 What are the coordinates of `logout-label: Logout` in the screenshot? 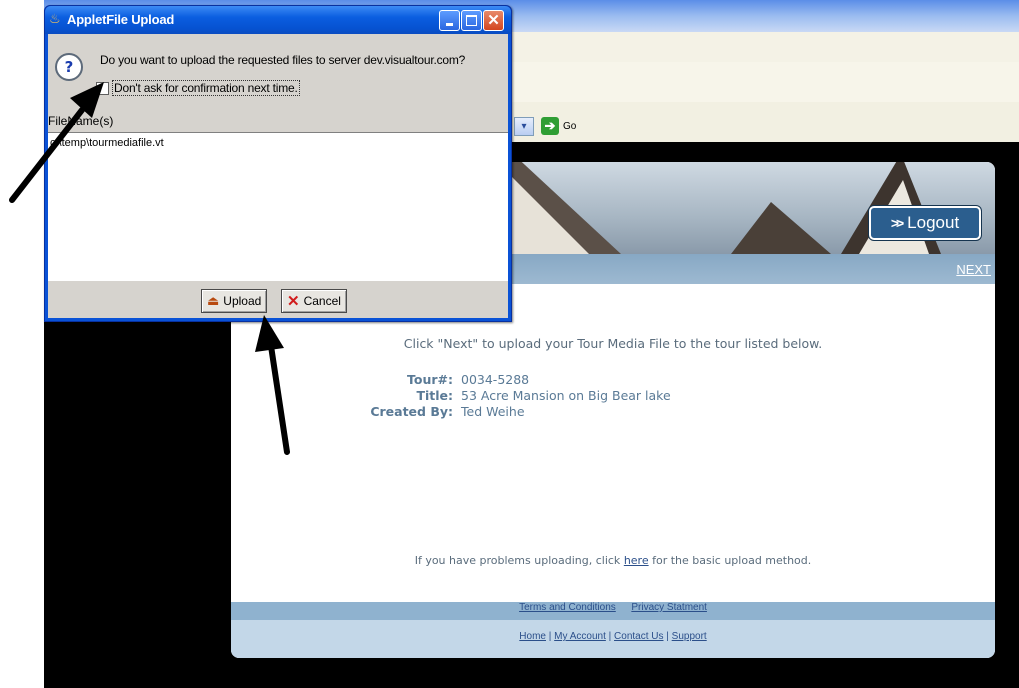 It's located at (933, 222).